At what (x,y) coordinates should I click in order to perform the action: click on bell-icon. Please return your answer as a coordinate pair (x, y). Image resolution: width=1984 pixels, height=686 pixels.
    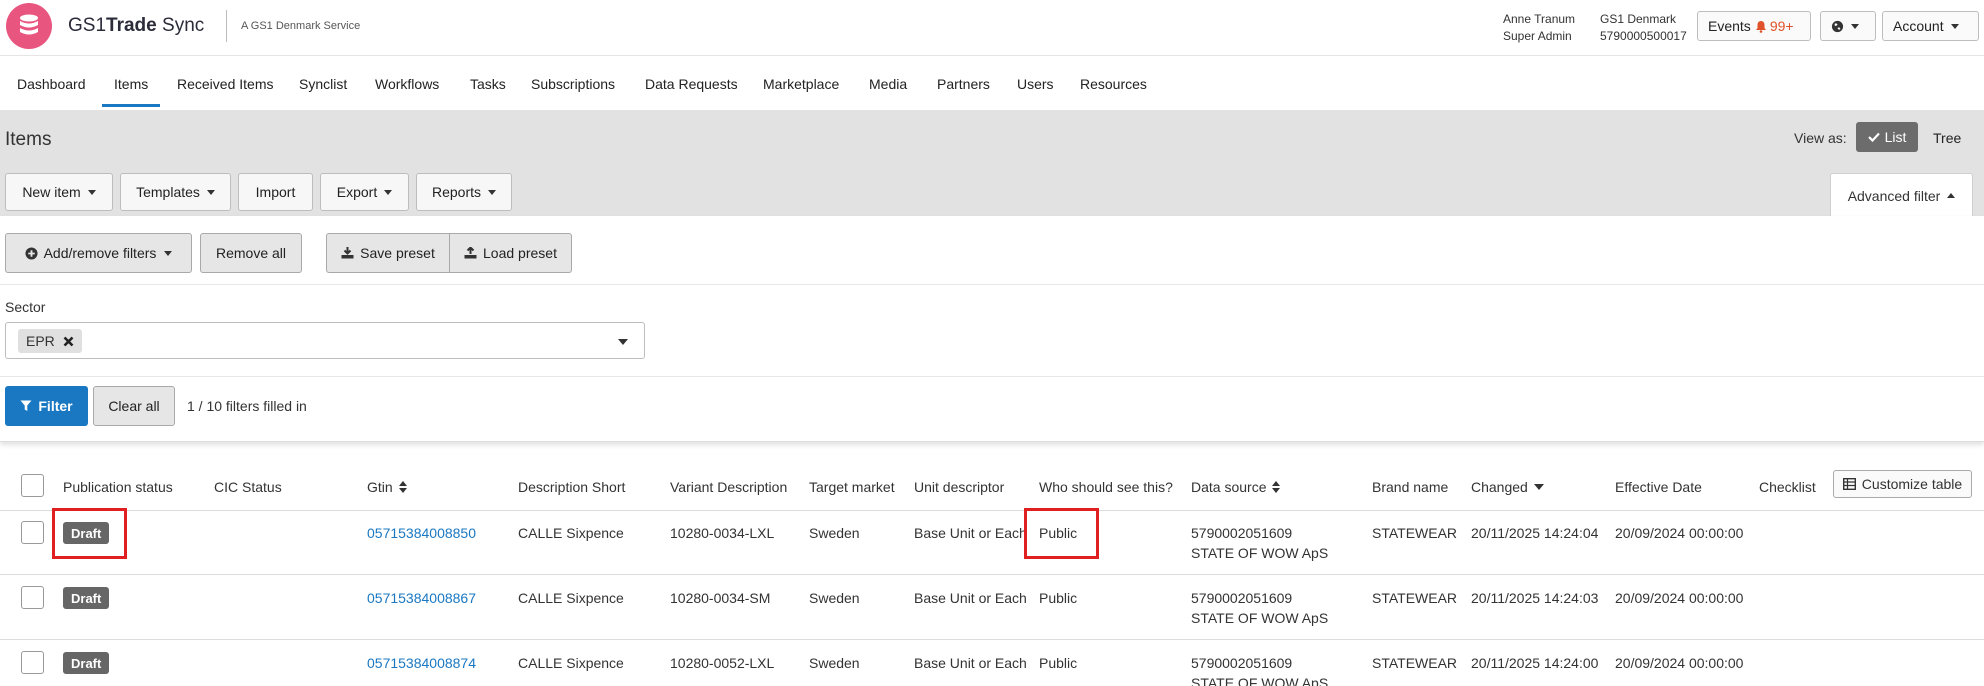
    Looking at the image, I should click on (1760, 26).